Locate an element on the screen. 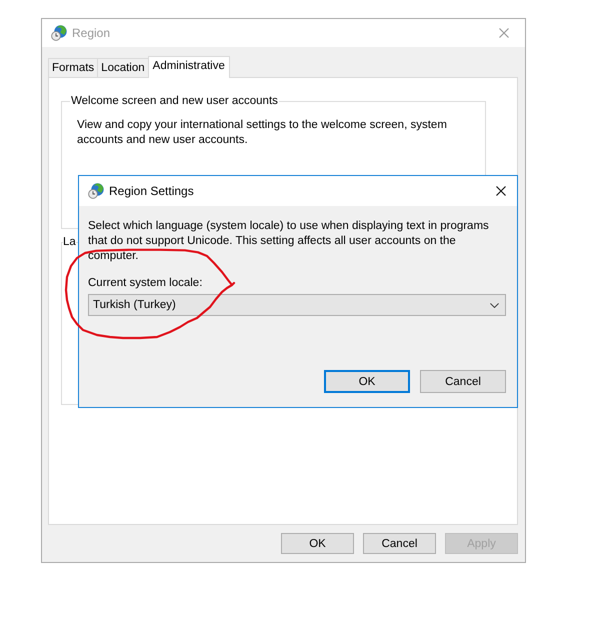  group-title: La is located at coordinates (69, 242).